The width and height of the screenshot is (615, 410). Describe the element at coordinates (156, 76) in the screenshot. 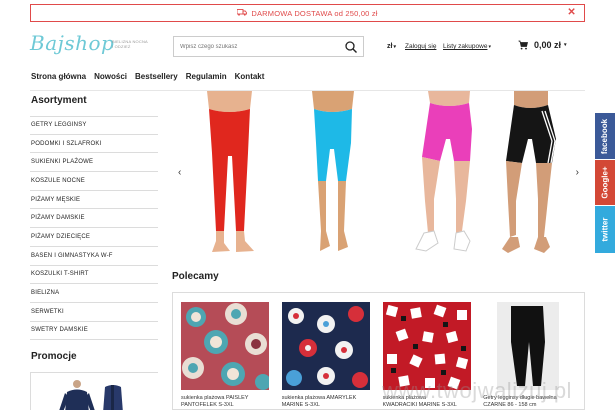

I see `nav-bestsellers: Bestsellery` at that location.